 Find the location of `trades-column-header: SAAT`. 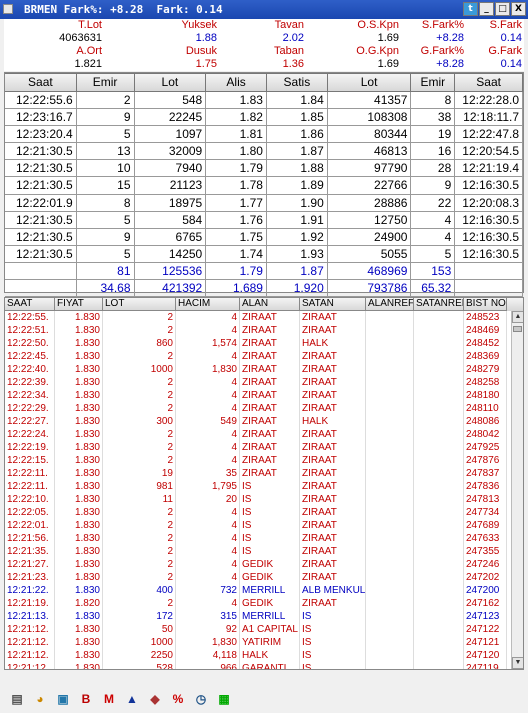

trades-column-header: SAAT is located at coordinates (30, 304).